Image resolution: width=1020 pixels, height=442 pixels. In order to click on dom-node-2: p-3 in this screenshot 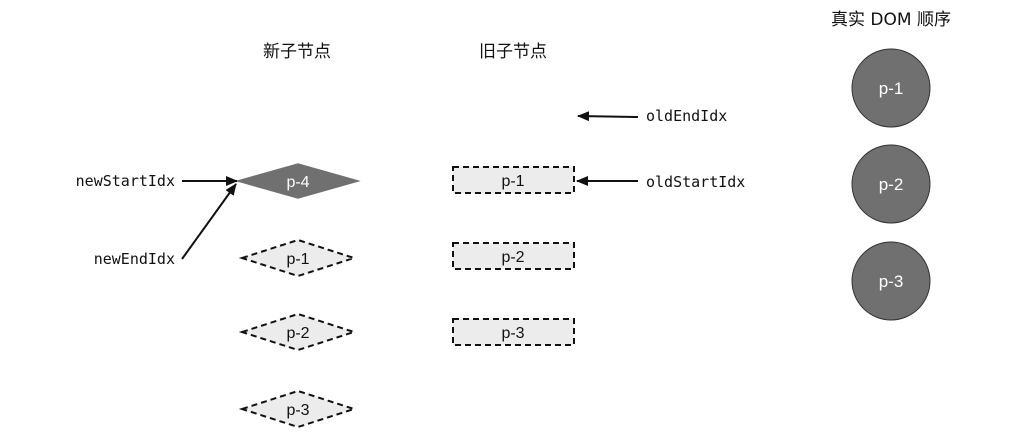, I will do `click(891, 281)`.